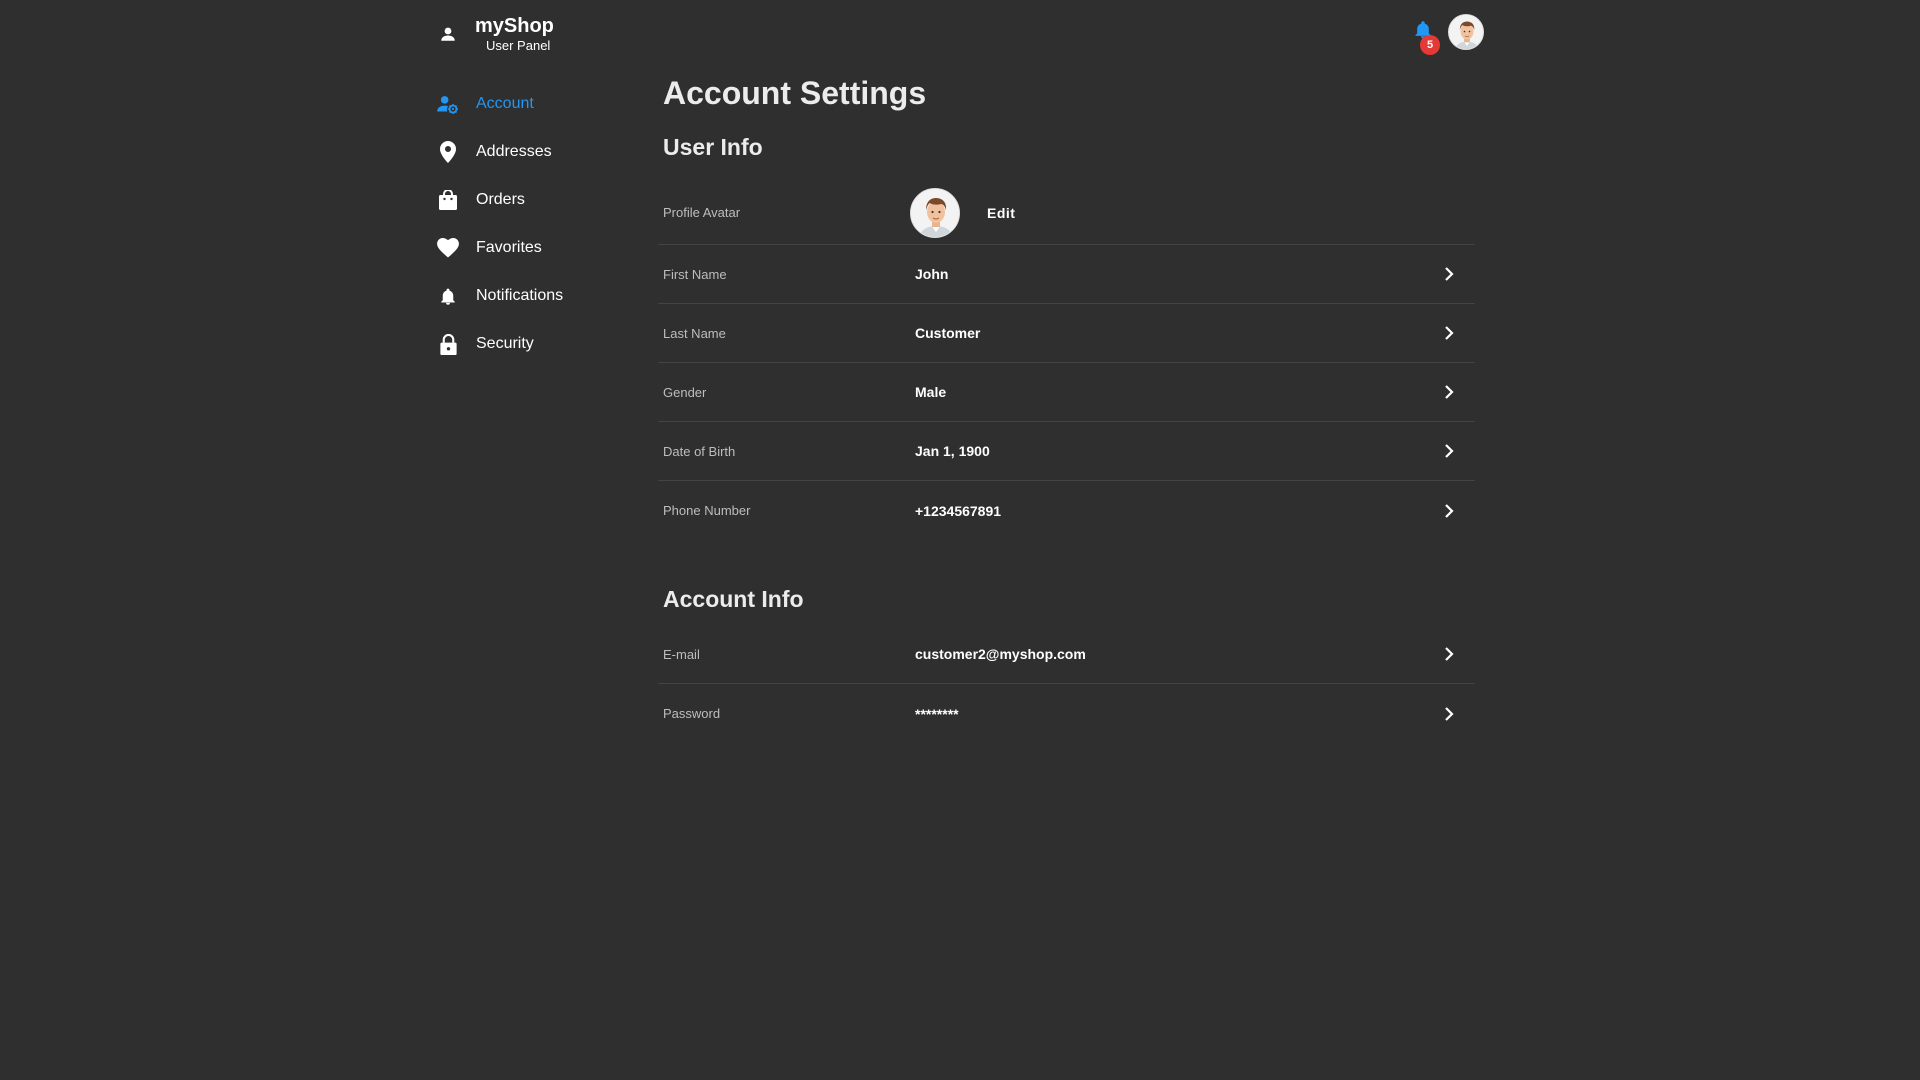  What do you see at coordinates (537, 200) in the screenshot?
I see `sidebar-item-orders: Orders` at bounding box center [537, 200].